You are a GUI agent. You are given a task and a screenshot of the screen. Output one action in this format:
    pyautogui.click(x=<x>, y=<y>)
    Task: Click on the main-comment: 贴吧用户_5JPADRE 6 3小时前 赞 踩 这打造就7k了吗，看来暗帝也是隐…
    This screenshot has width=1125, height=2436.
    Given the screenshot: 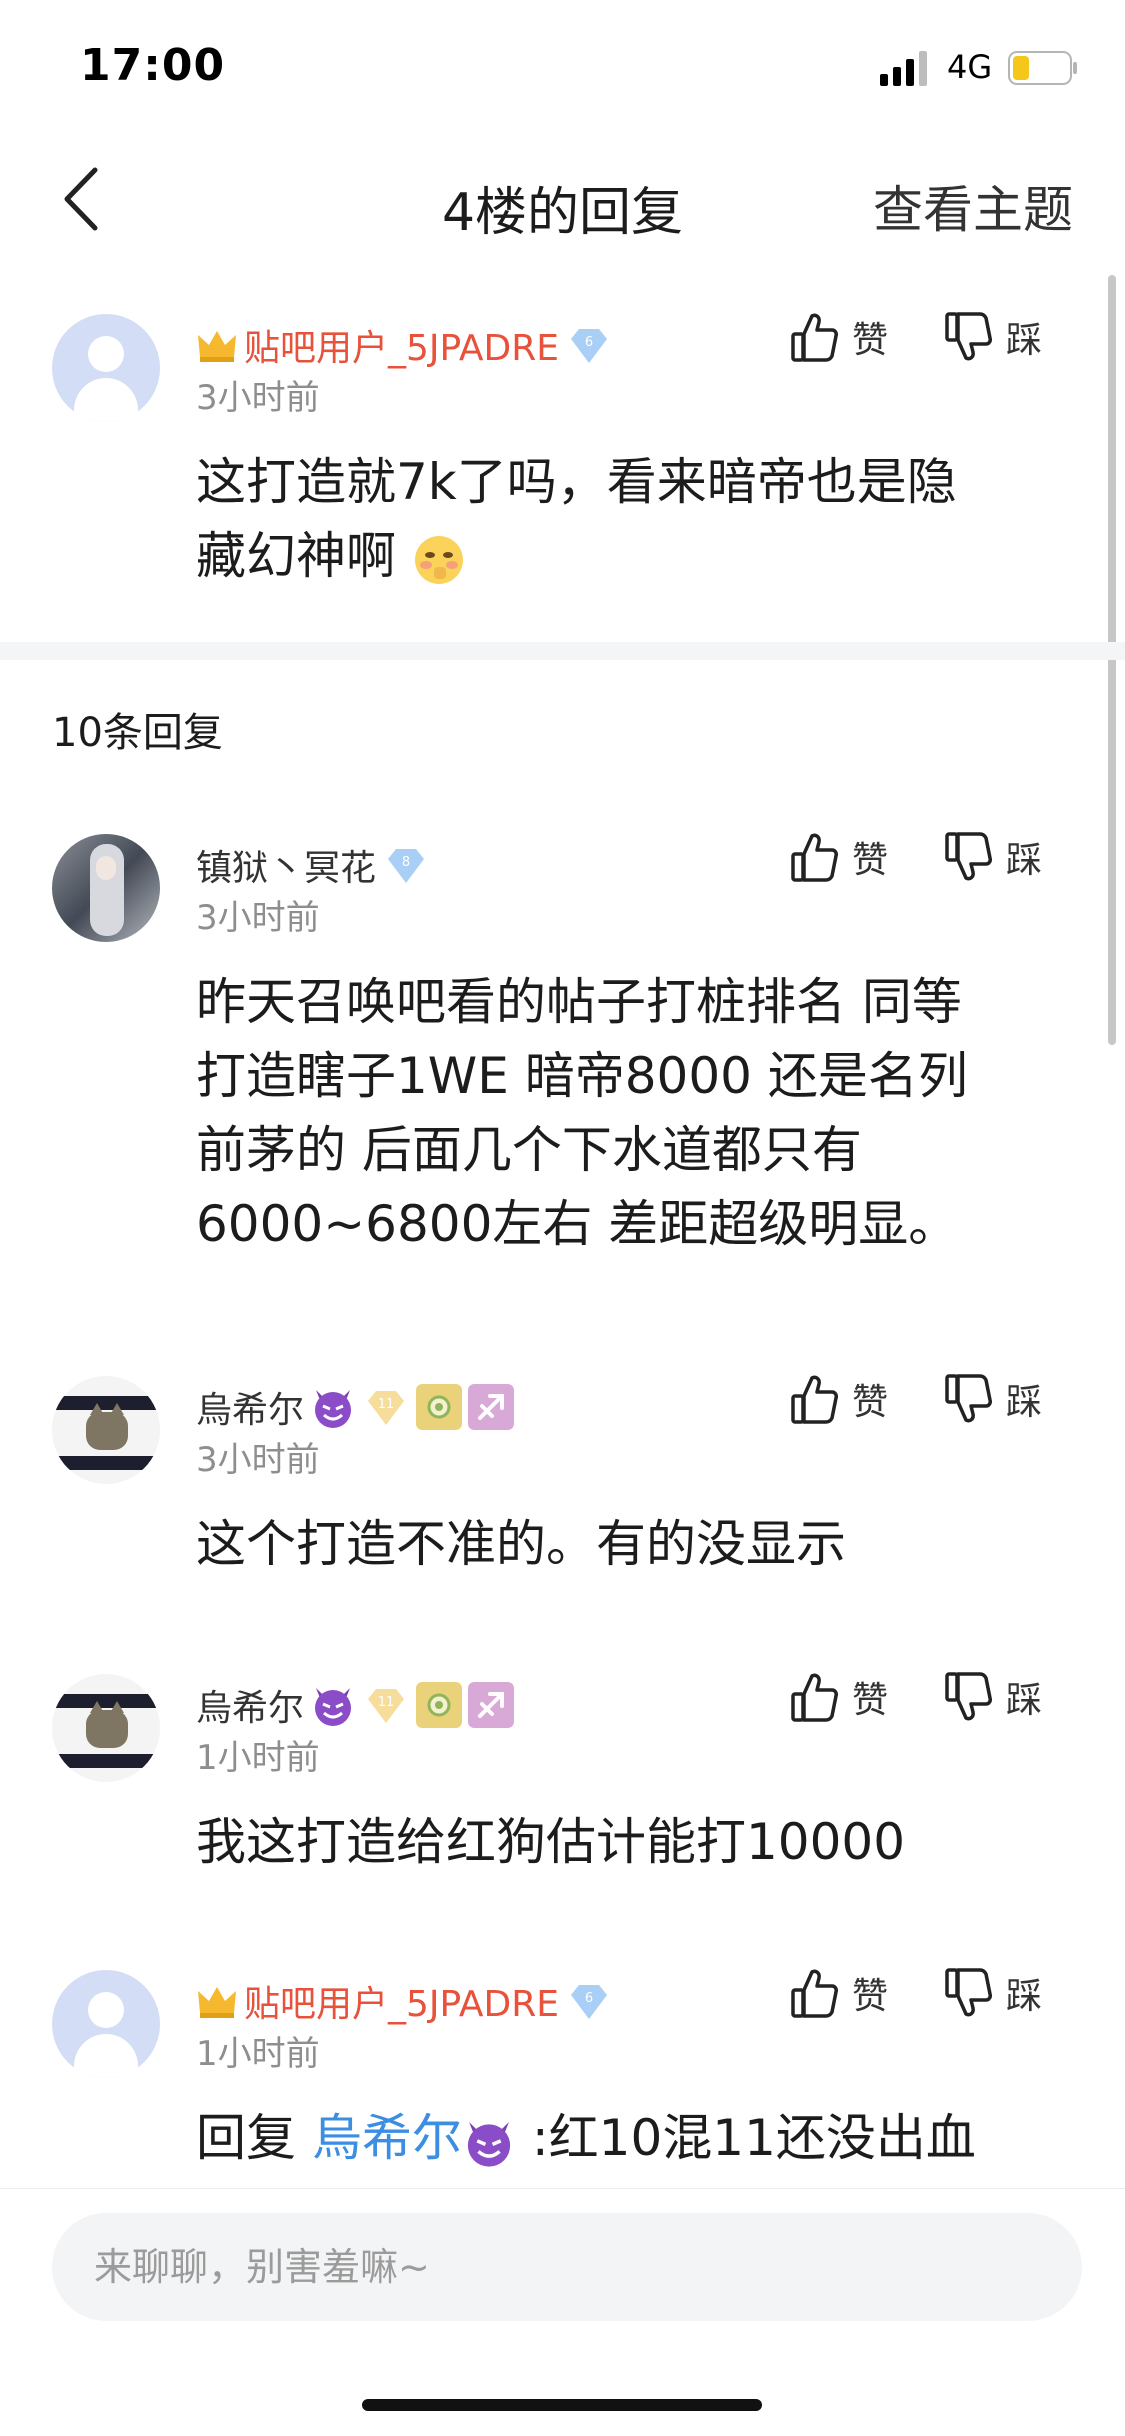 What is the action you would take?
    pyautogui.click(x=562, y=475)
    